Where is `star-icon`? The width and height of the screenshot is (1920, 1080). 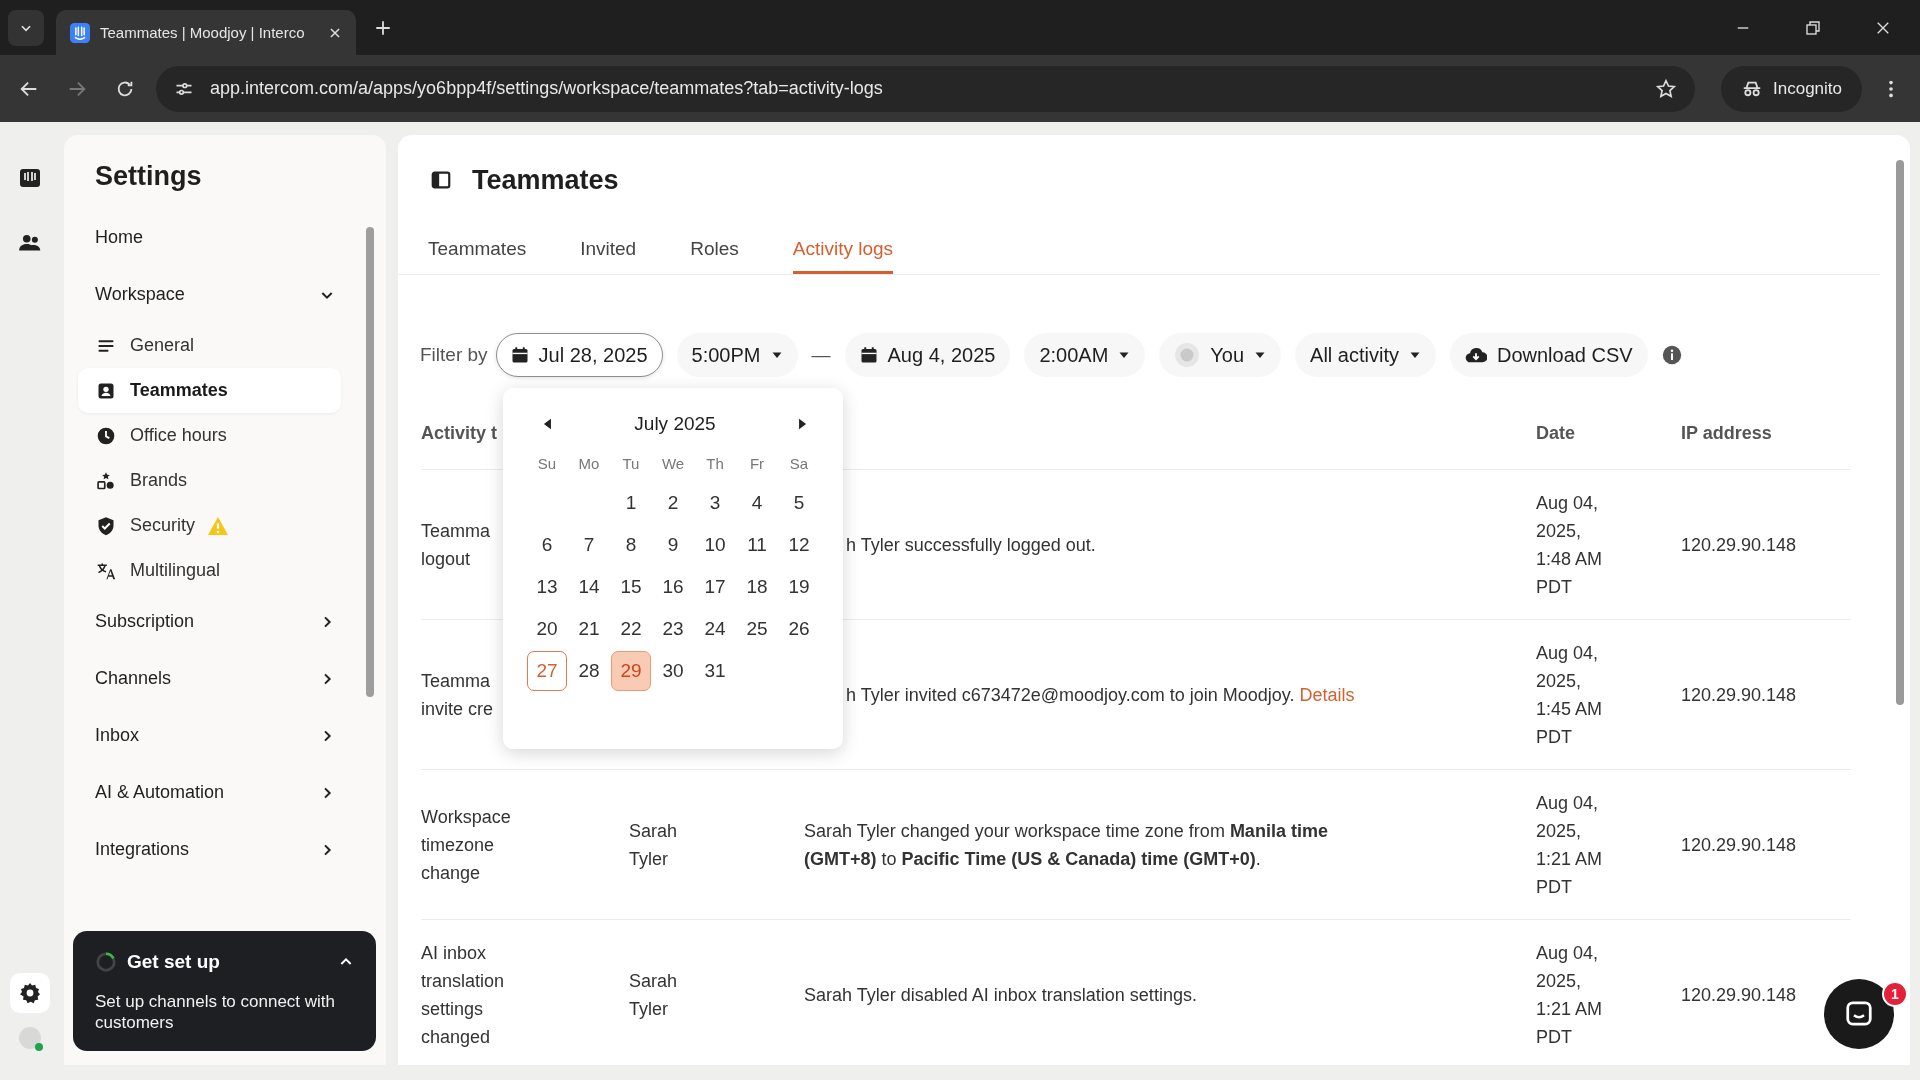
star-icon is located at coordinates (1666, 88).